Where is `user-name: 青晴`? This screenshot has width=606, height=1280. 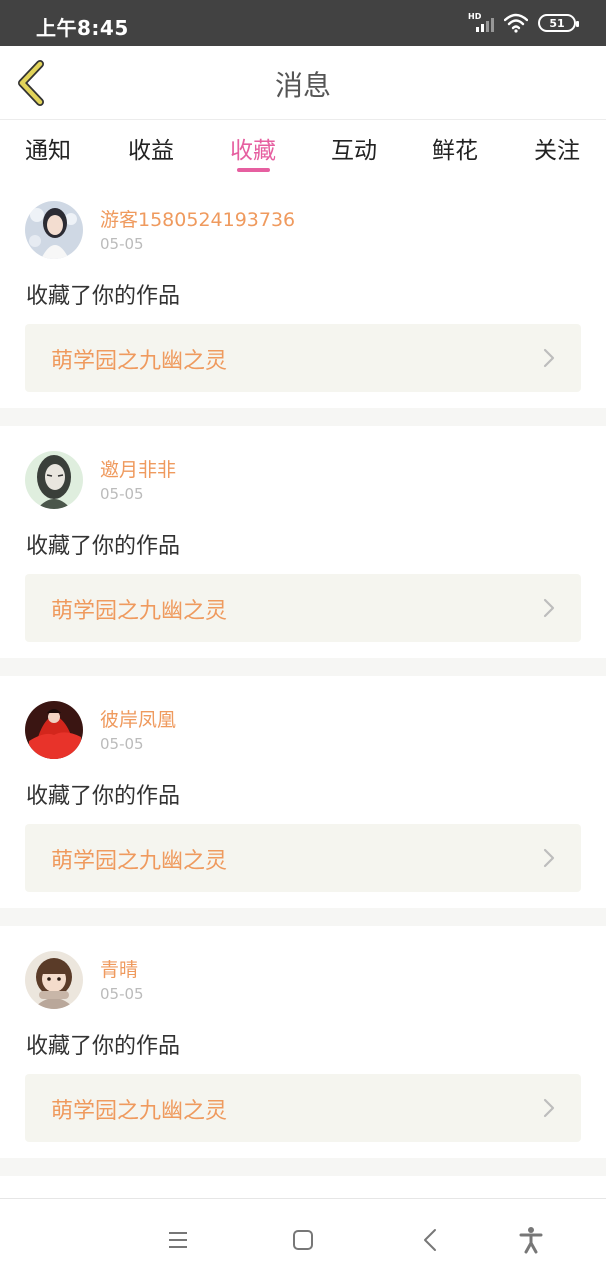
user-name: 青晴 is located at coordinates (119, 968).